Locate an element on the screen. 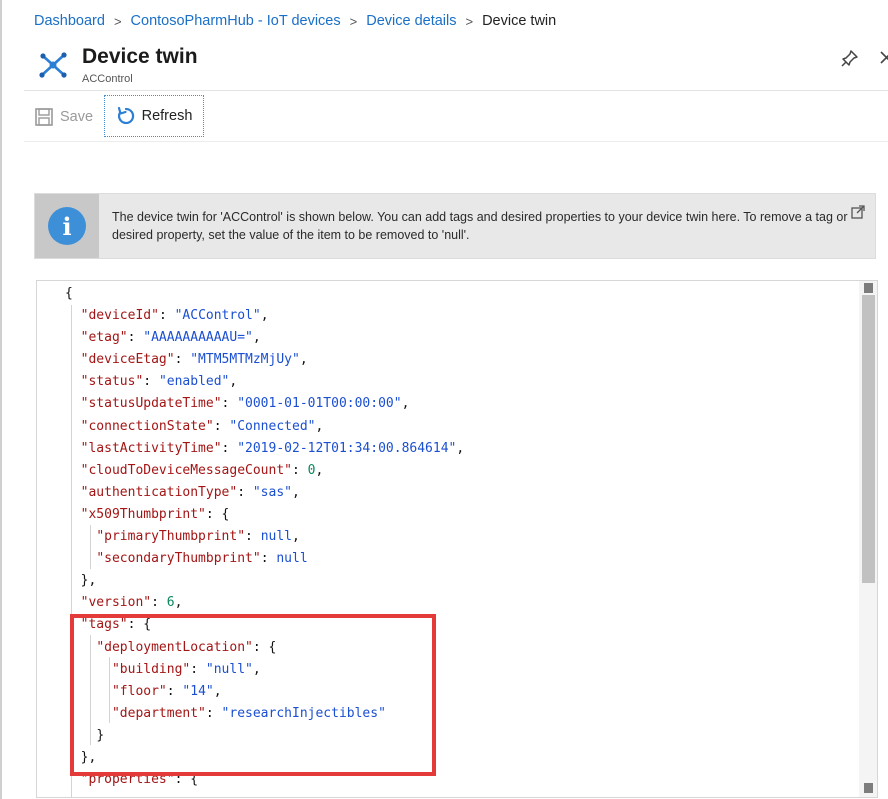 This screenshot has height=799, width=888. page-subtitle: ACControl is located at coordinates (107, 79).